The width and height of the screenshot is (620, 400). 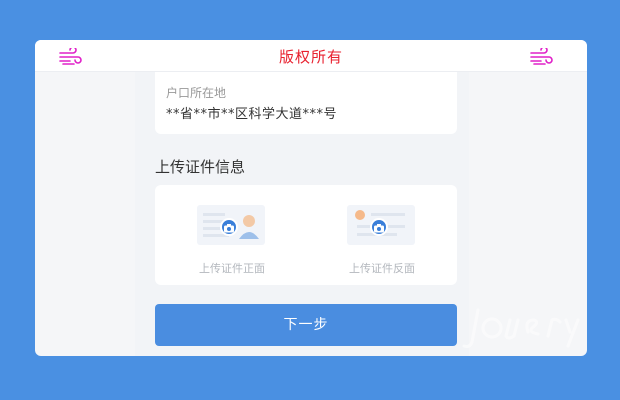 What do you see at coordinates (196, 93) in the screenshot?
I see `address-label: 户口所在地` at bounding box center [196, 93].